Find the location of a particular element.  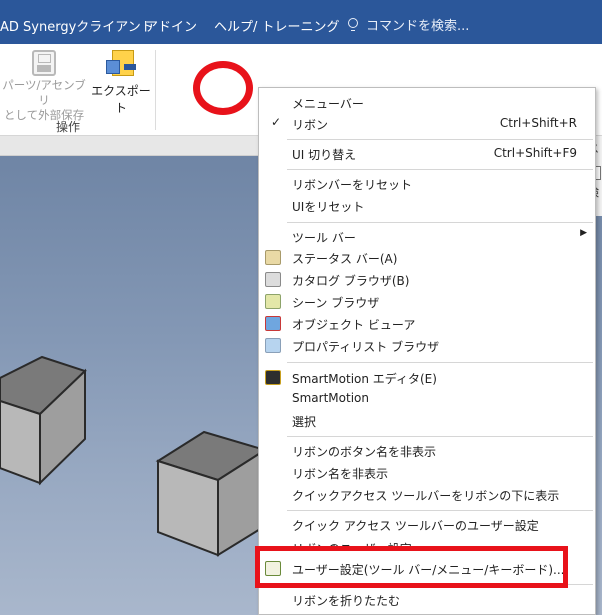

annotation-highlight-box is located at coordinates (411, 567).